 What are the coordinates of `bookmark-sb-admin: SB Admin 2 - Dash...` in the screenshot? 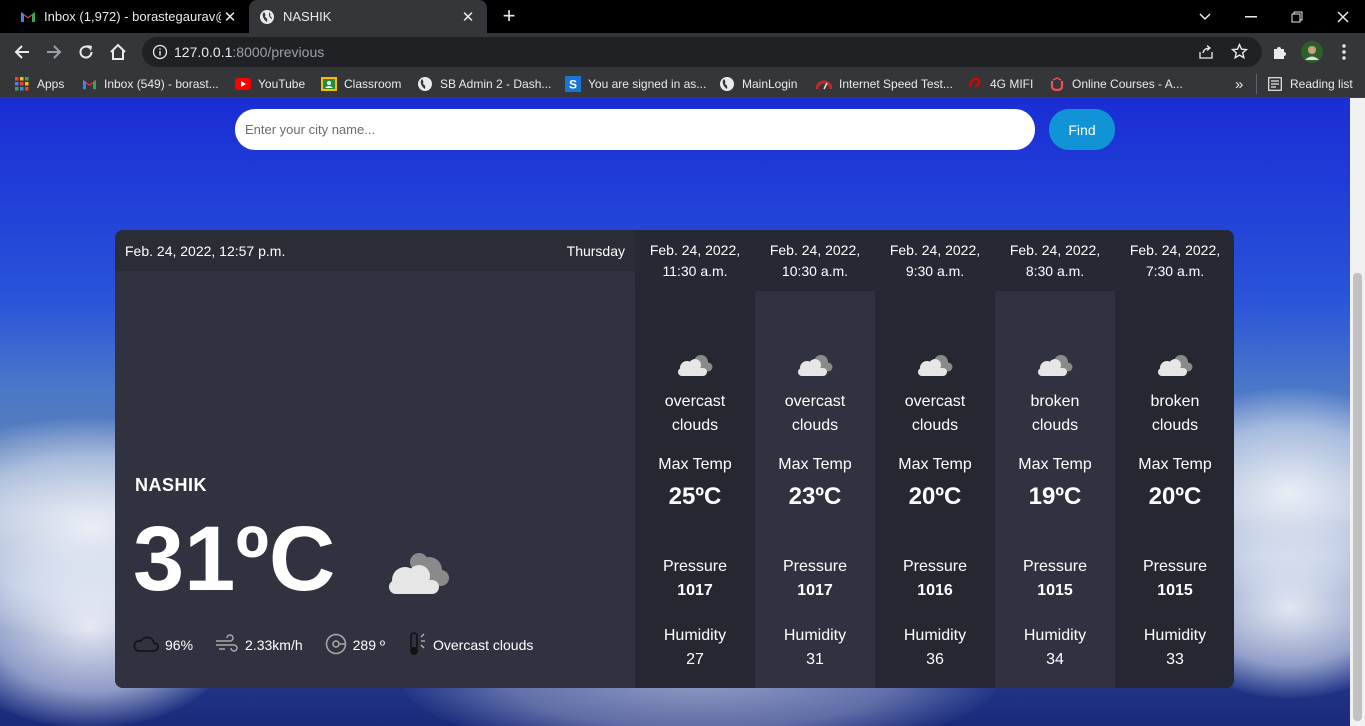 It's located at (484, 84).